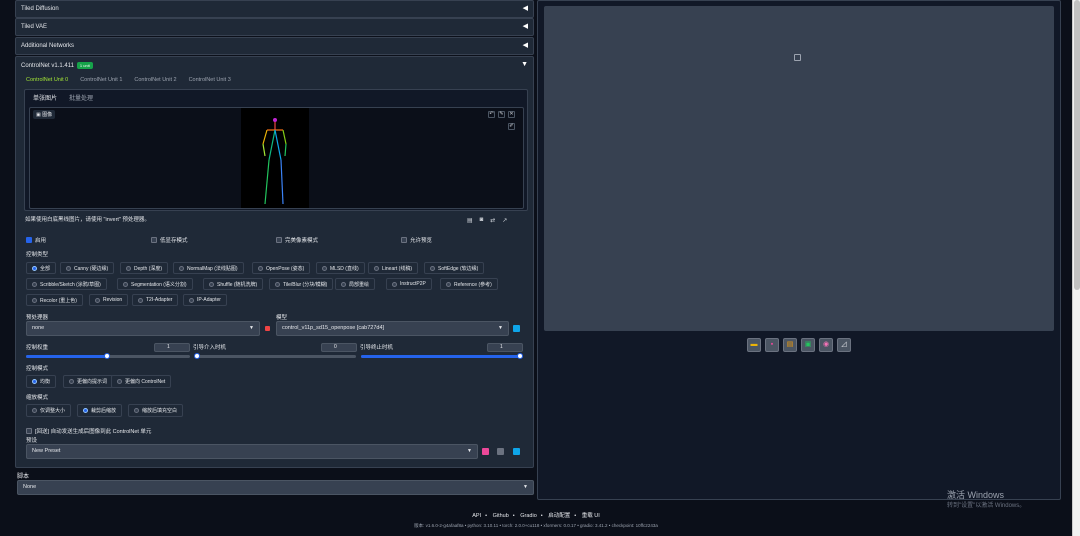 This screenshot has height=536, width=1080. I want to click on chevron-down-icon: ▼, so click(469, 451).